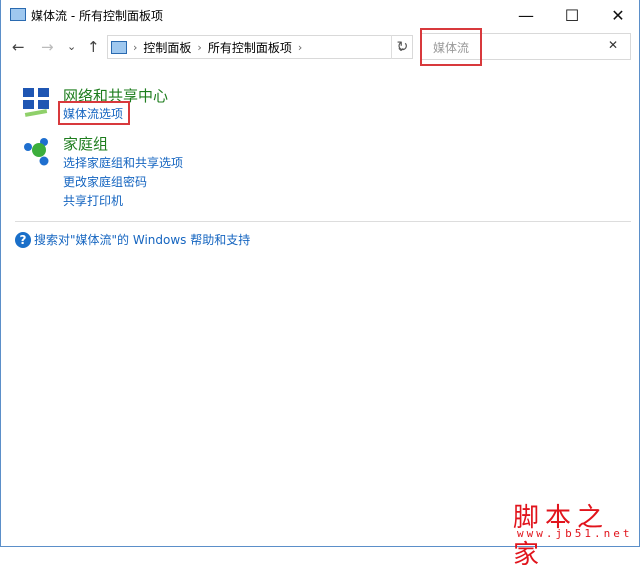  What do you see at coordinates (71, 46) in the screenshot?
I see `recent-locations-button: ⌄` at bounding box center [71, 46].